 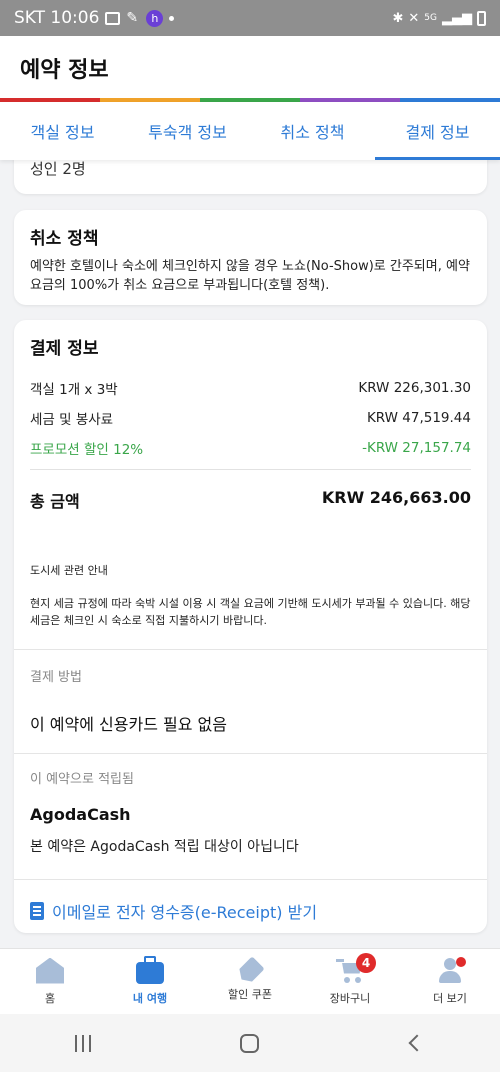 I want to click on nav-cart-label: 장바구니, so click(x=350, y=998).